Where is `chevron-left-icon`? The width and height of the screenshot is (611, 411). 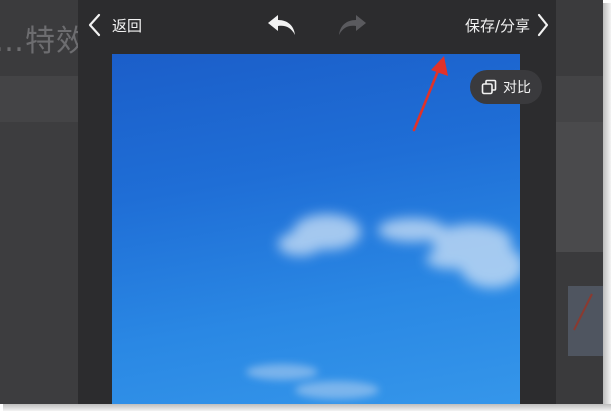 chevron-left-icon is located at coordinates (94, 25).